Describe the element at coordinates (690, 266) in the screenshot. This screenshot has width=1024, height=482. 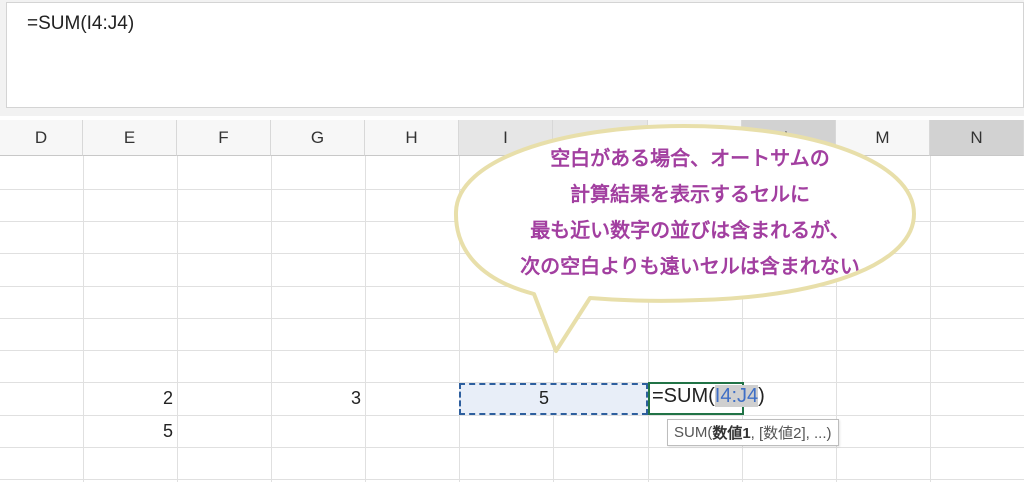
I see `callout-line: 次の空白よりも遠いセルは含まれない` at that location.